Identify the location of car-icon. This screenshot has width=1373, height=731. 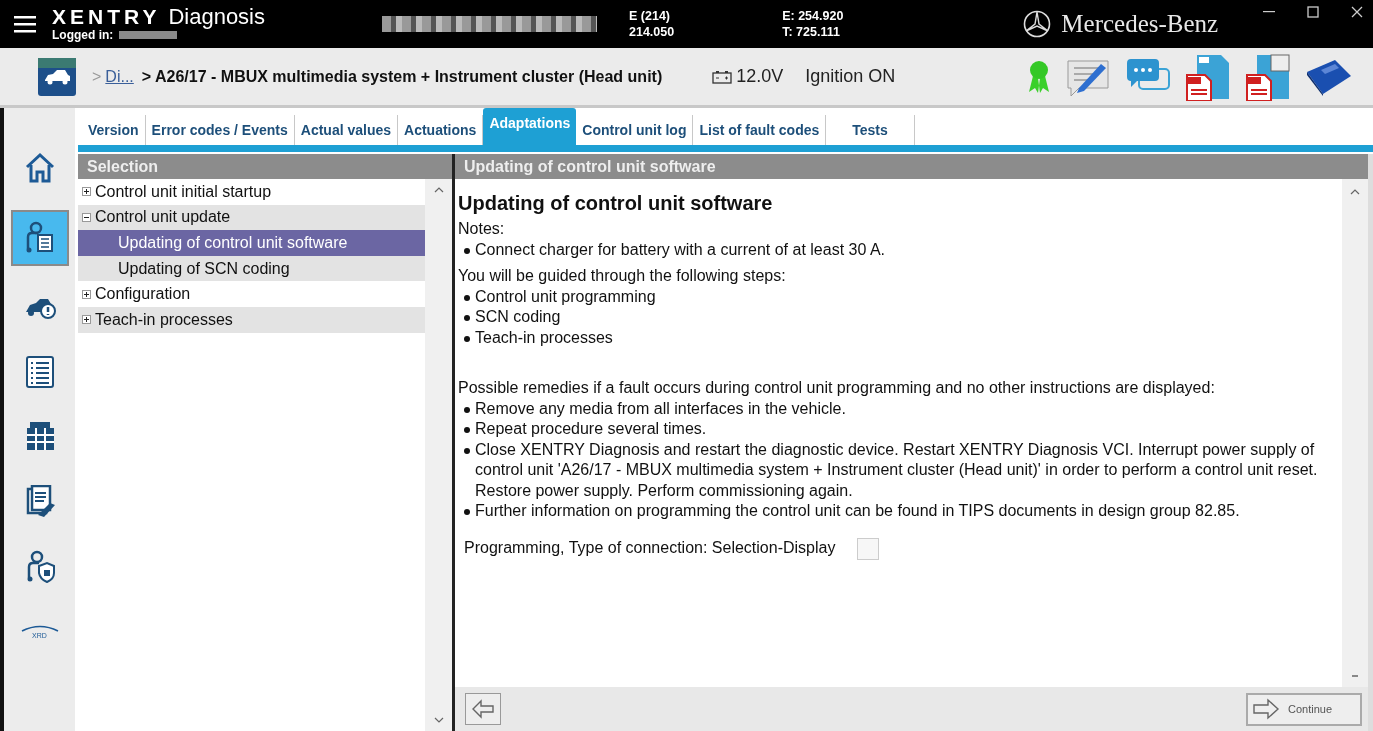
(57, 76).